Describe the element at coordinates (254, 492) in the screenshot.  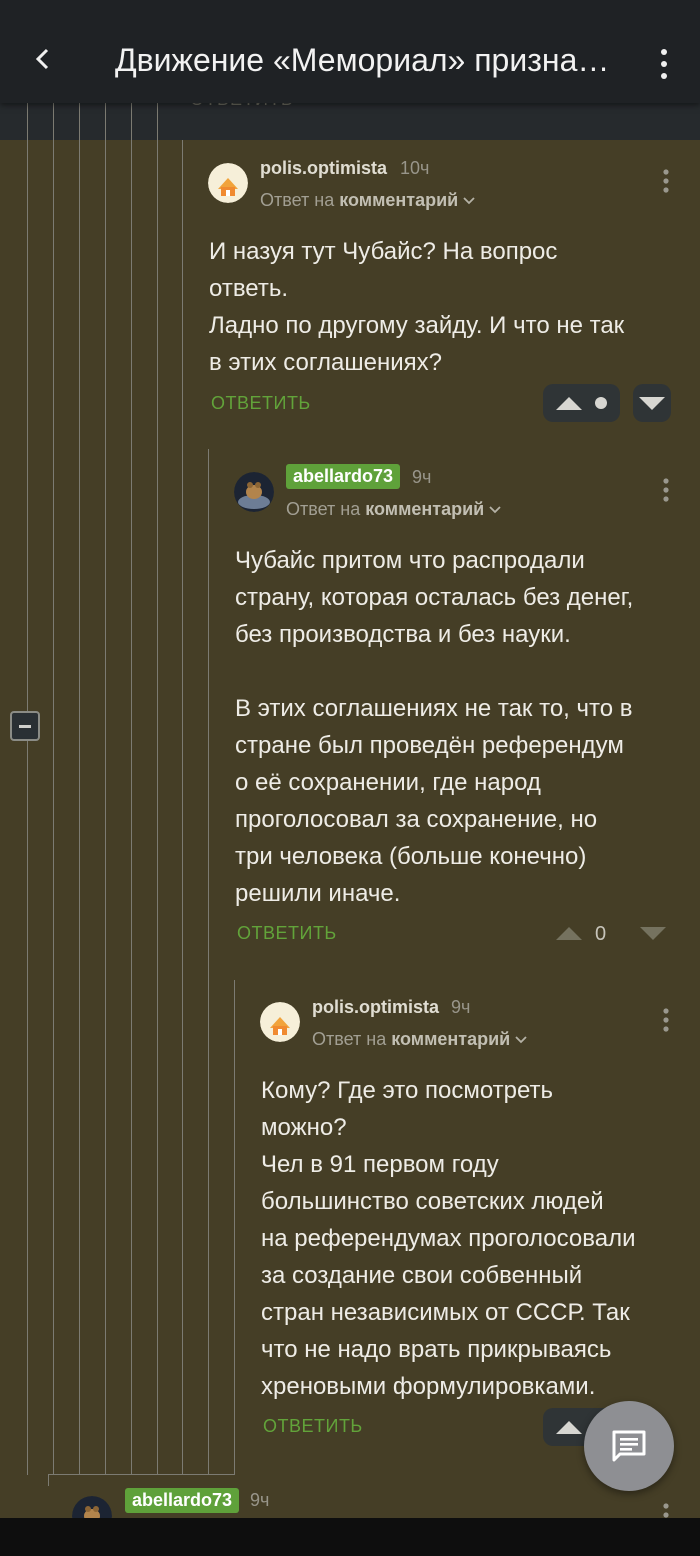
I see `avatar-abellardo73` at that location.